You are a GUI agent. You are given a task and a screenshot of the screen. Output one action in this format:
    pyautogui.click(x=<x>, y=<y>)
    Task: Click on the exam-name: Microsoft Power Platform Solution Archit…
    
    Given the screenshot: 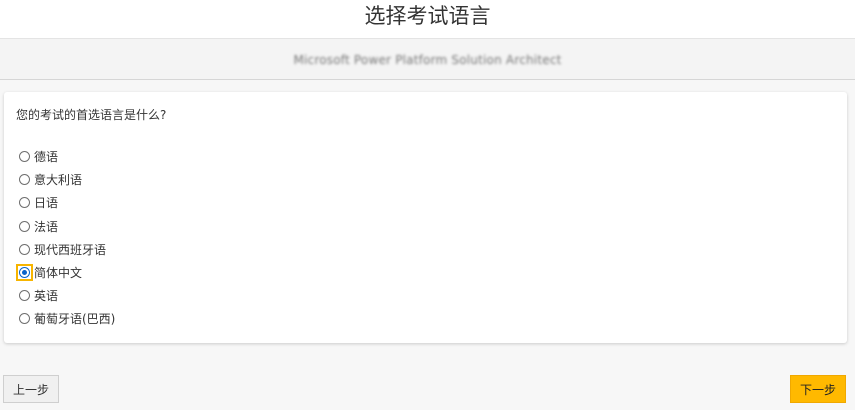 What is the action you would take?
    pyautogui.click(x=427, y=60)
    